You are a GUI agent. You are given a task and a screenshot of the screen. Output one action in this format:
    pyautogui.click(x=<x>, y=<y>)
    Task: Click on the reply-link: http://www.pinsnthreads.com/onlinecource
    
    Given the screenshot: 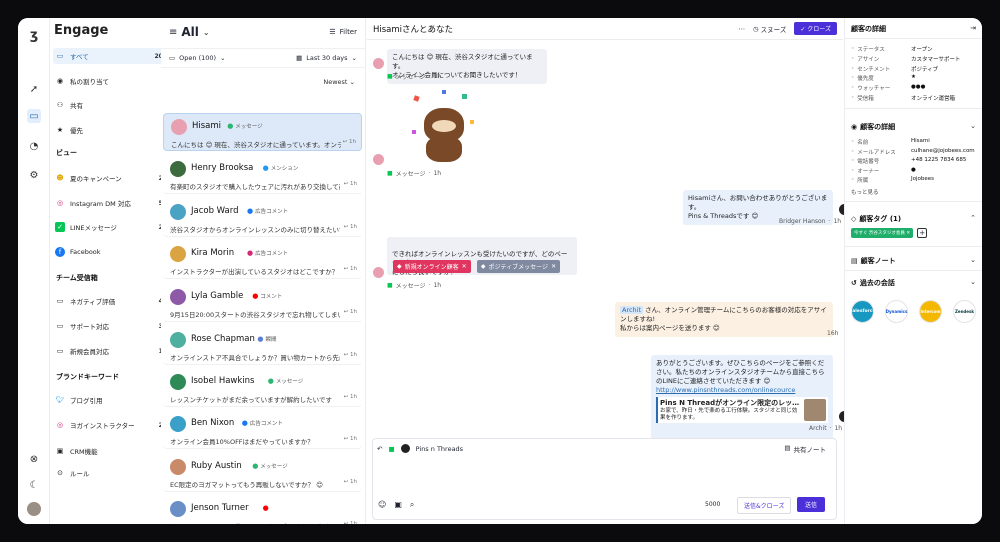 What is the action you would take?
    pyautogui.click(x=742, y=390)
    